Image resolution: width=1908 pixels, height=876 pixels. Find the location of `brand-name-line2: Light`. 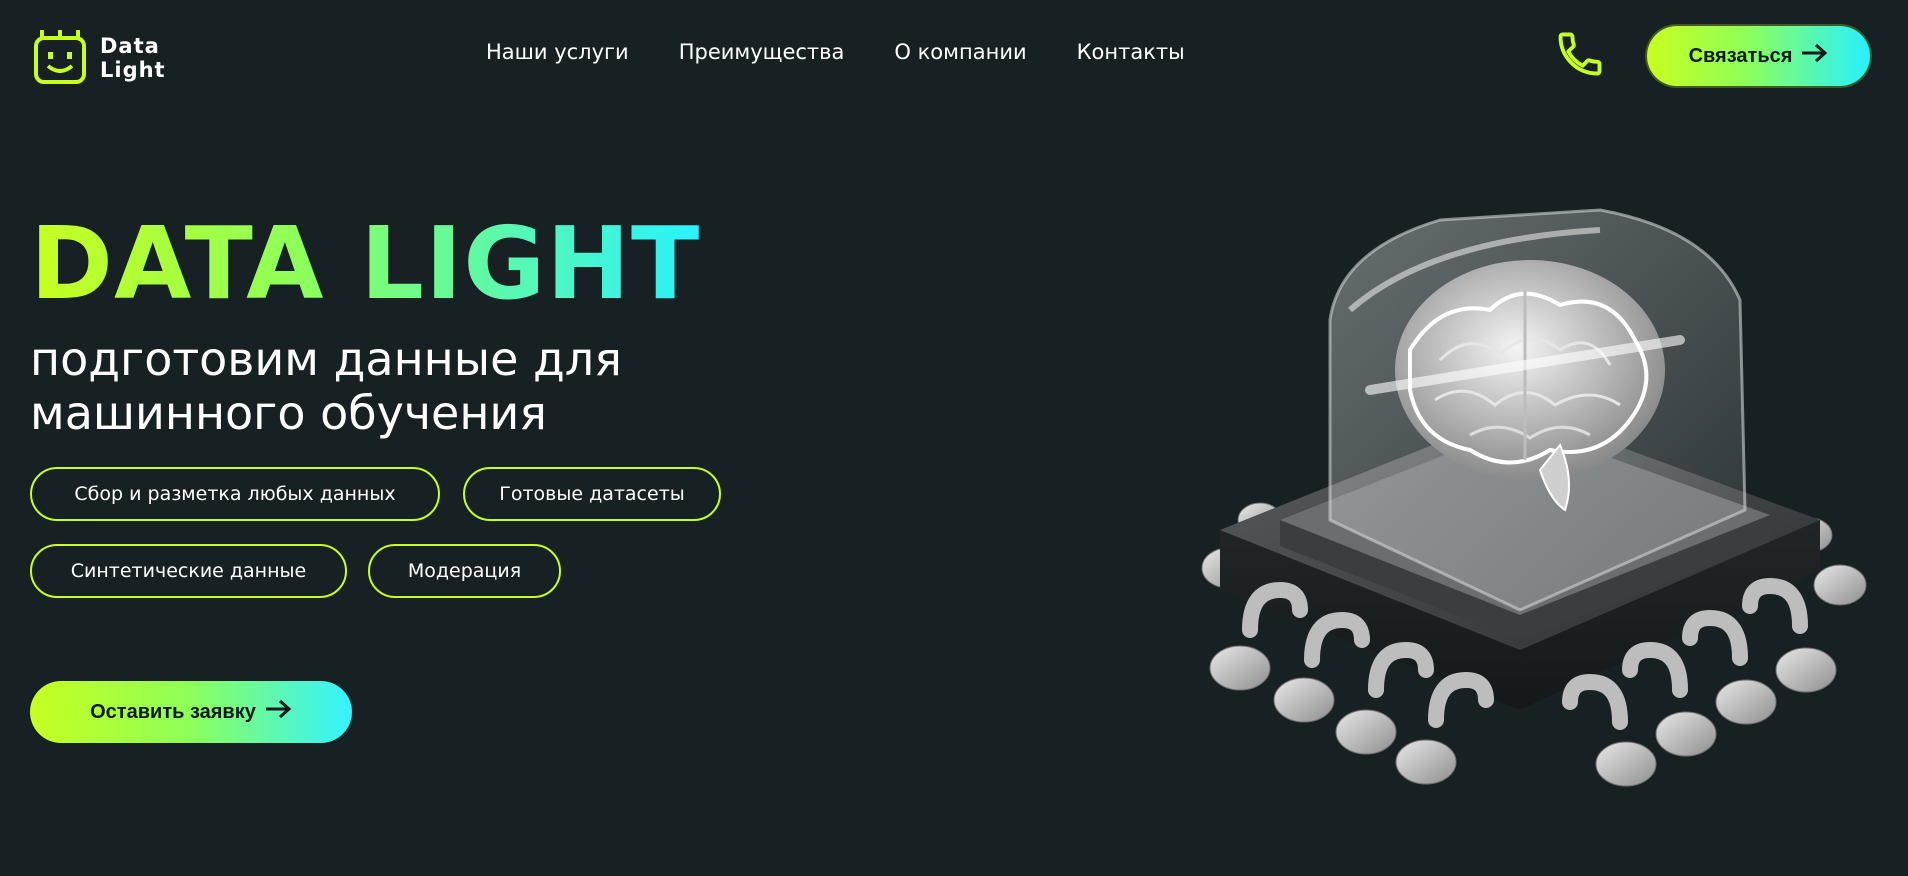

brand-name-line2: Light is located at coordinates (133, 70).